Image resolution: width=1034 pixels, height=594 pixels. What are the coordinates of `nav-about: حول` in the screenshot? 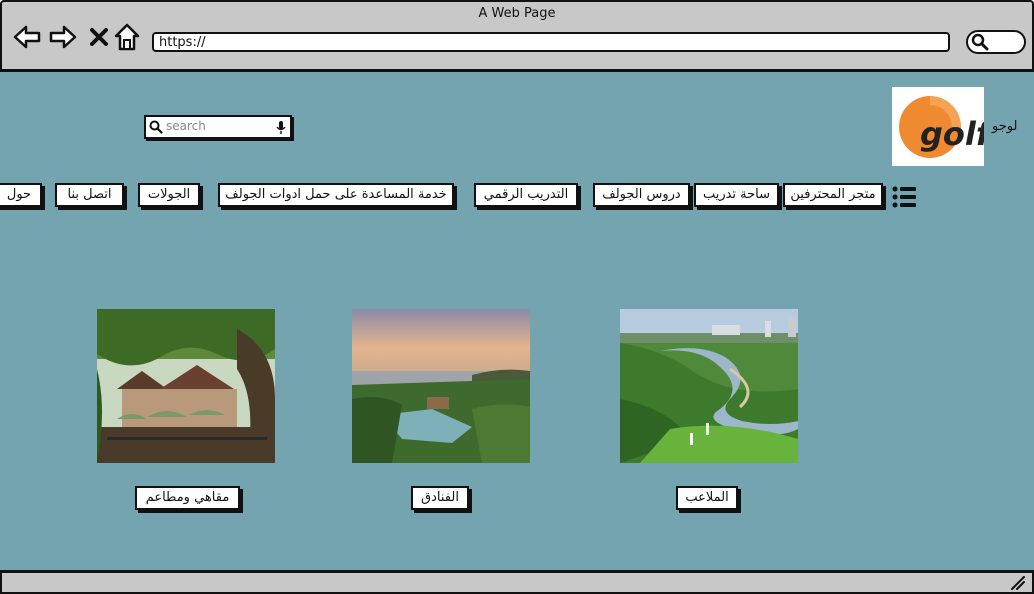 It's located at (21, 195).